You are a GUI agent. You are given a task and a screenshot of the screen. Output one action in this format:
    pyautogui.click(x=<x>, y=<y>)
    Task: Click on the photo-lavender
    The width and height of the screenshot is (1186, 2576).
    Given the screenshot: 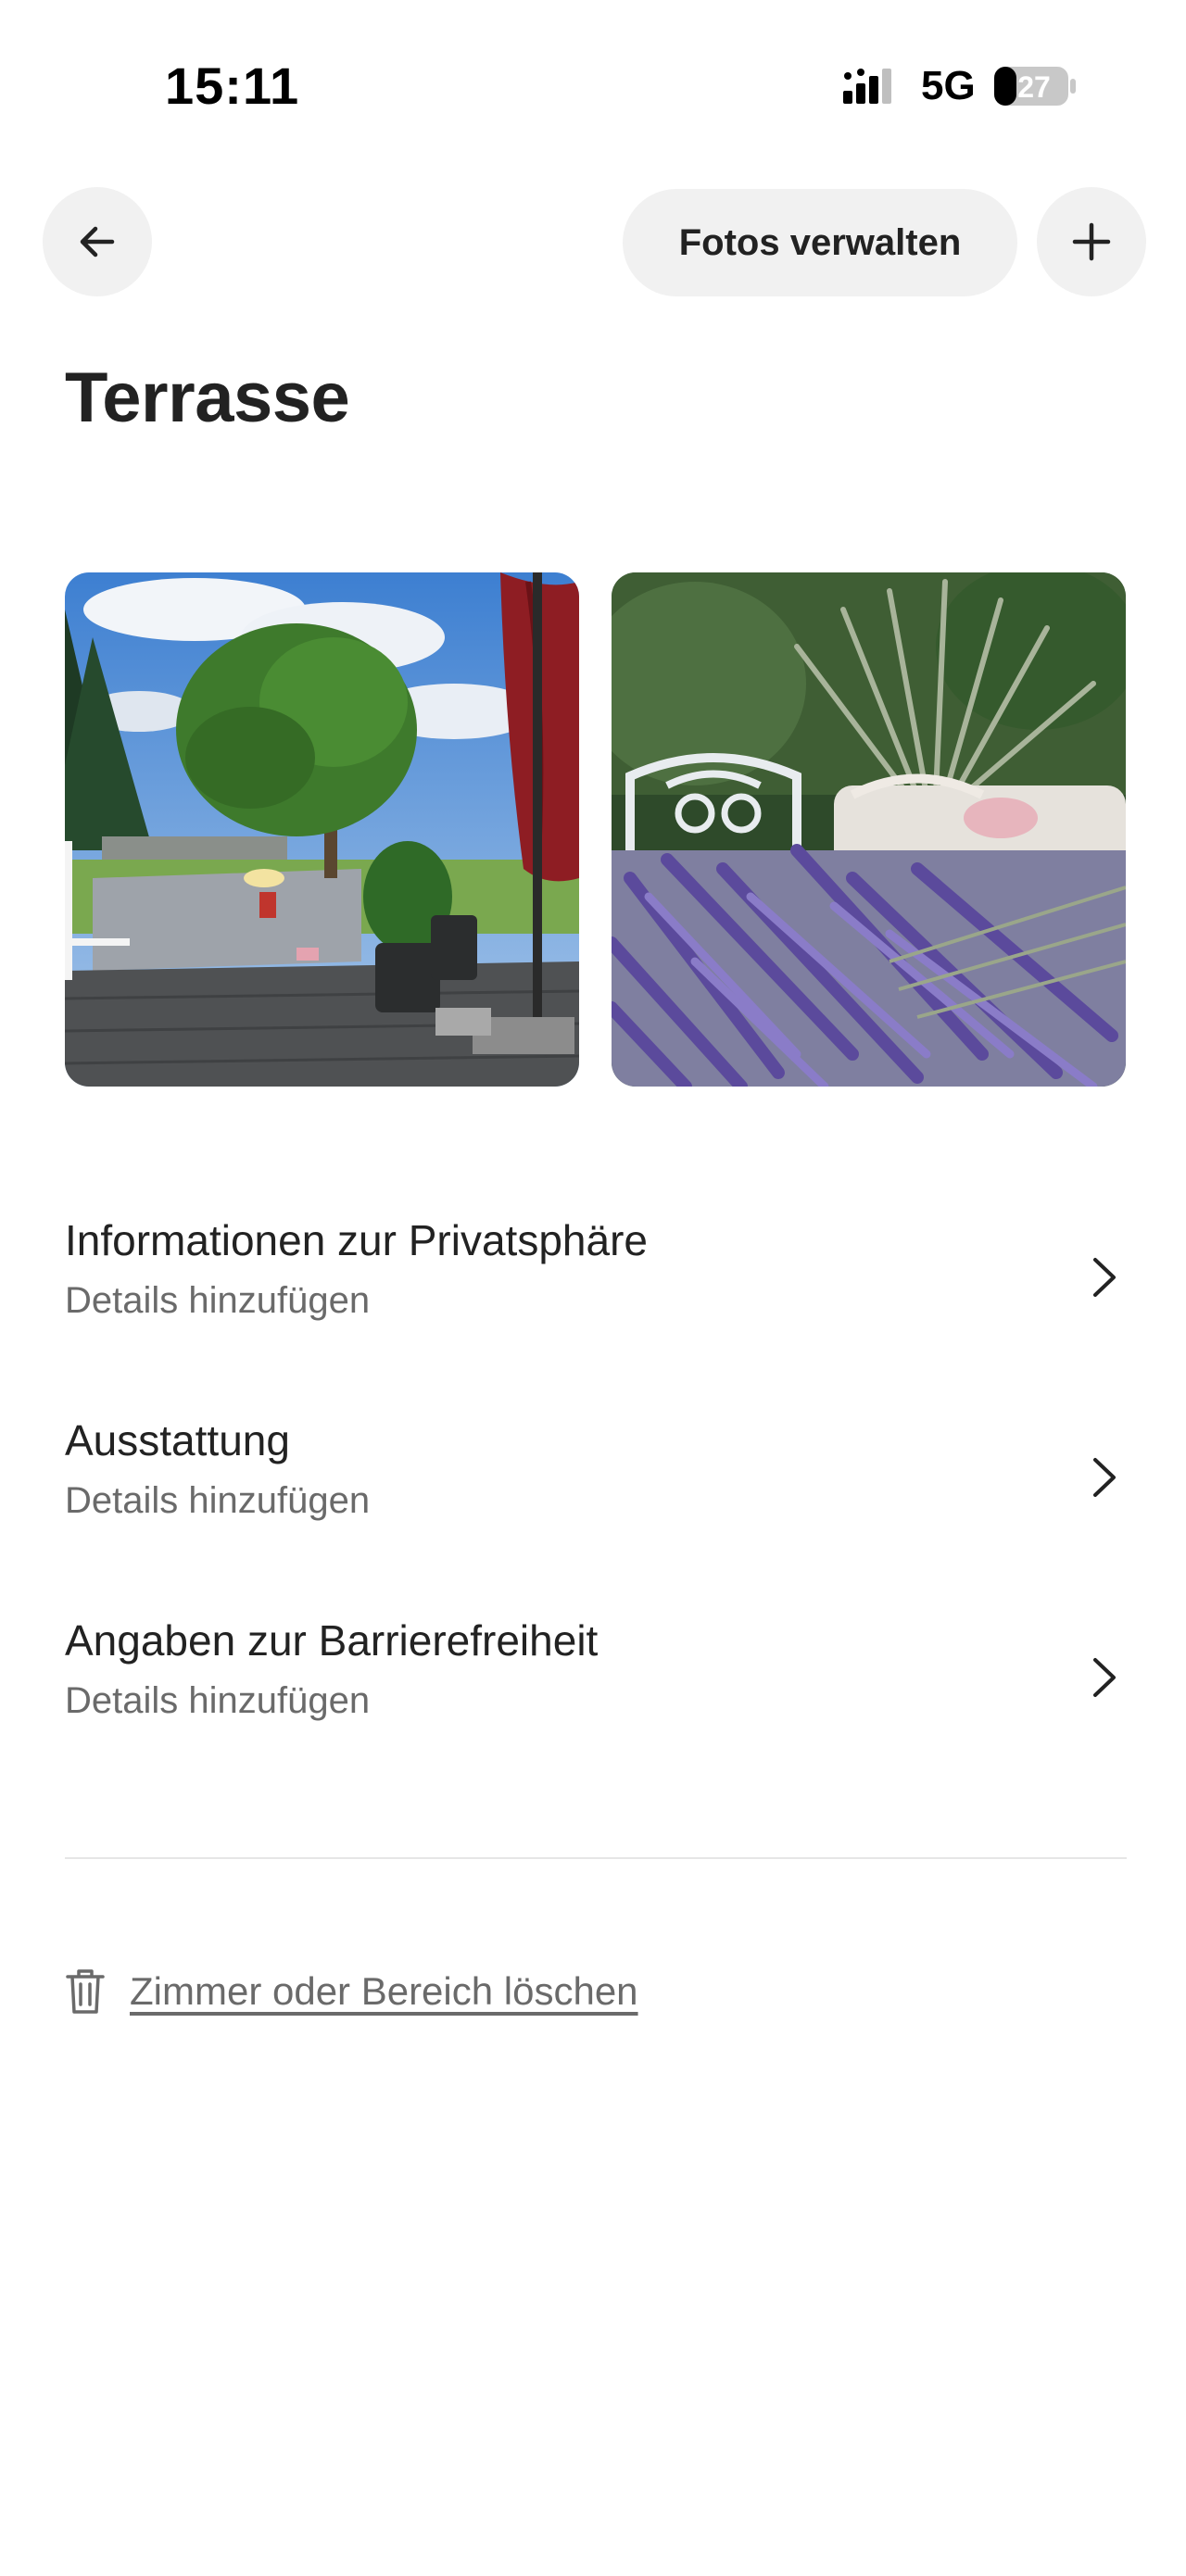 What is the action you would take?
    pyautogui.click(x=869, y=829)
    